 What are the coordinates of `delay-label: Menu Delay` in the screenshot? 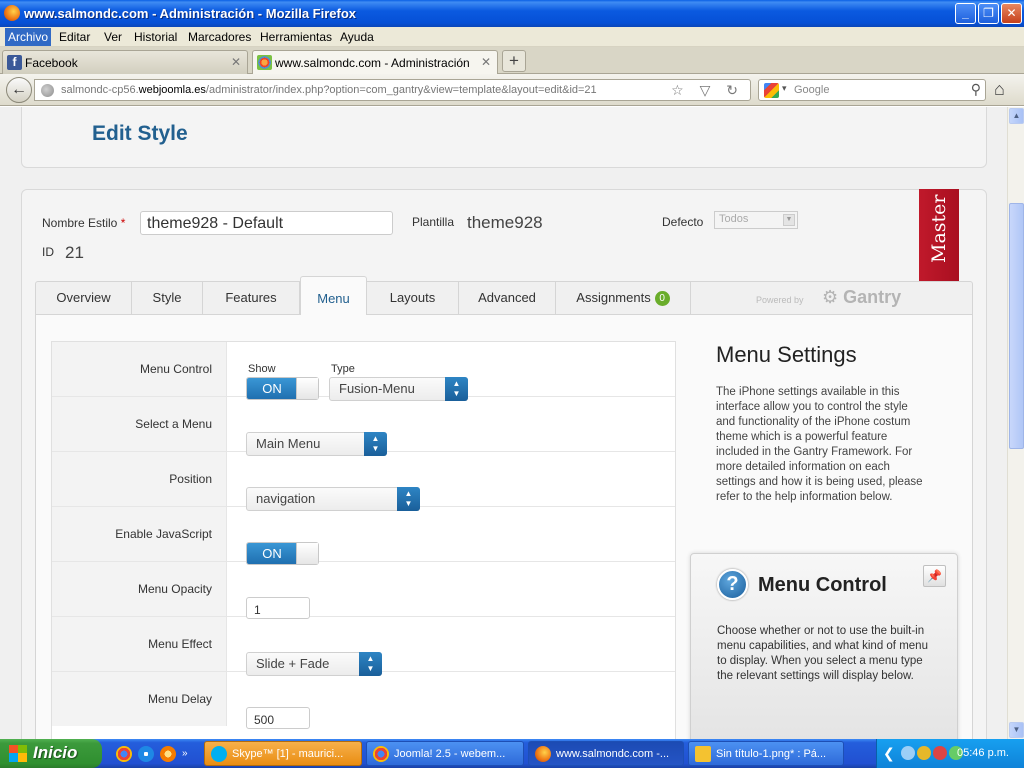 It's located at (179, 699).